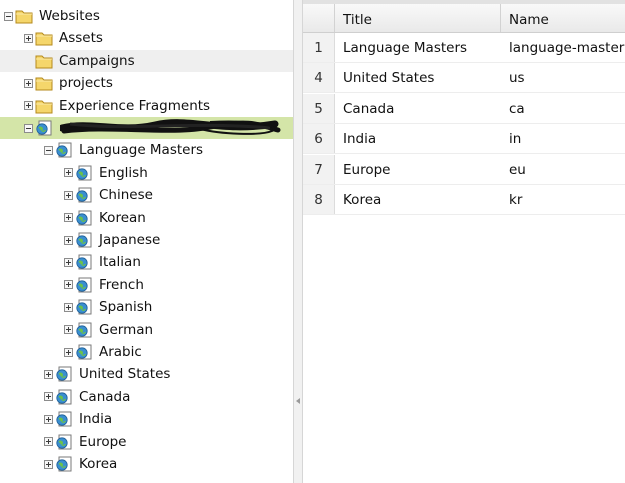 The height and width of the screenshot is (483, 625). I want to click on row-number: 1, so click(319, 47).